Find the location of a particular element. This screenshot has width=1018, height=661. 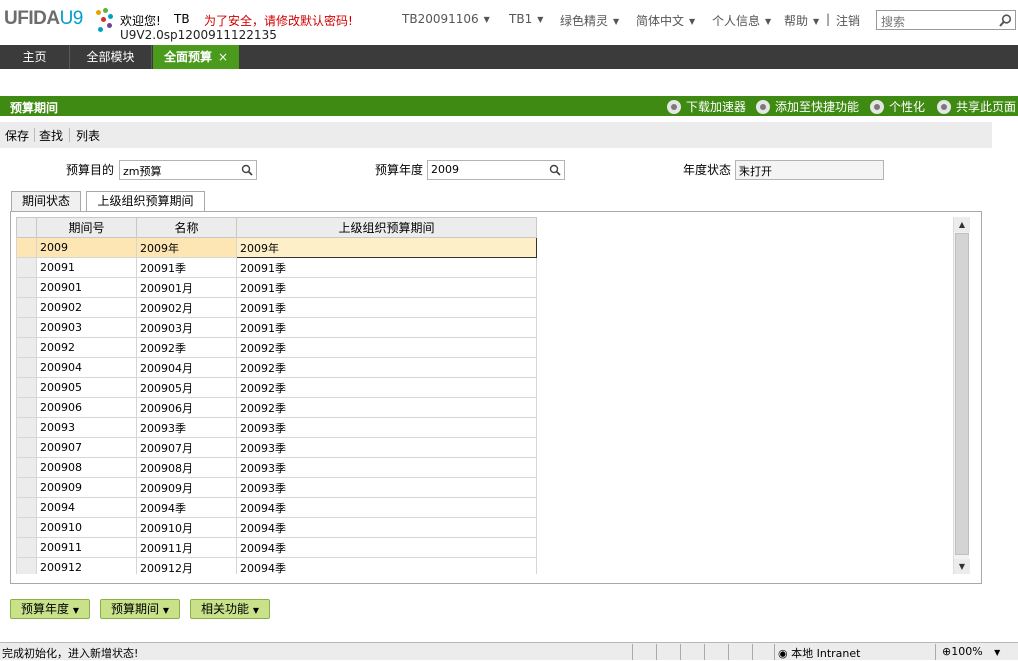

tab-budget: 全面预算 × is located at coordinates (196, 57).